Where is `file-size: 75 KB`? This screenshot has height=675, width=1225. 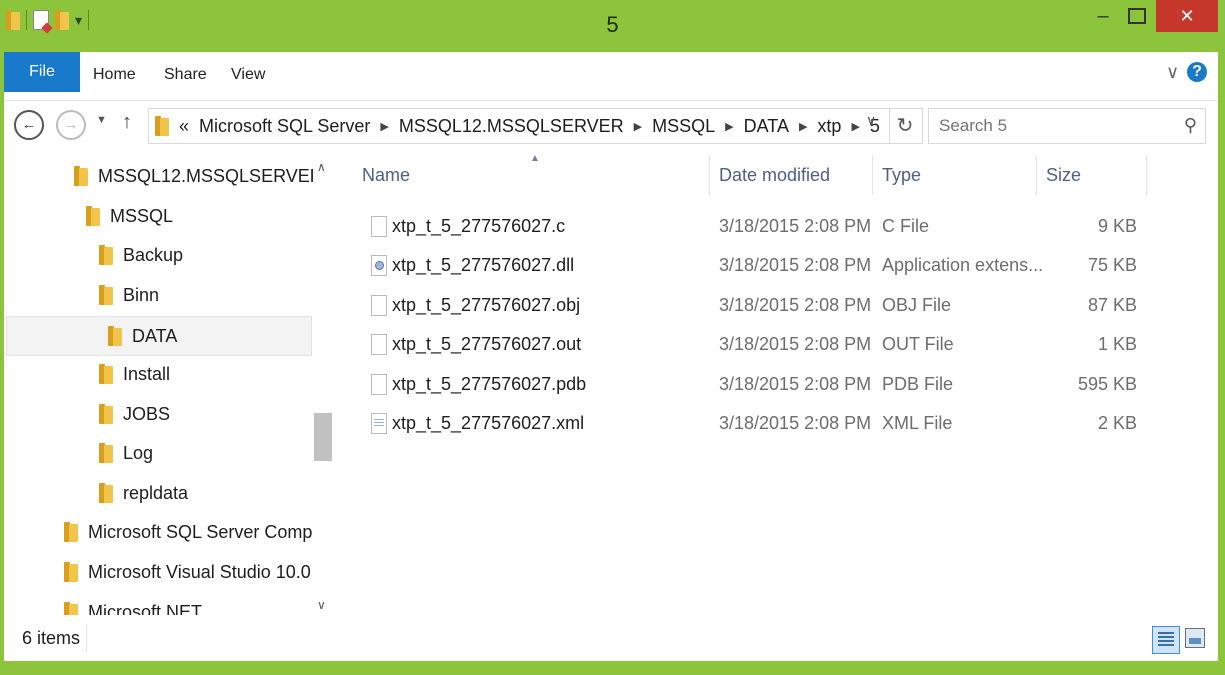 file-size: 75 KB is located at coordinates (1112, 265).